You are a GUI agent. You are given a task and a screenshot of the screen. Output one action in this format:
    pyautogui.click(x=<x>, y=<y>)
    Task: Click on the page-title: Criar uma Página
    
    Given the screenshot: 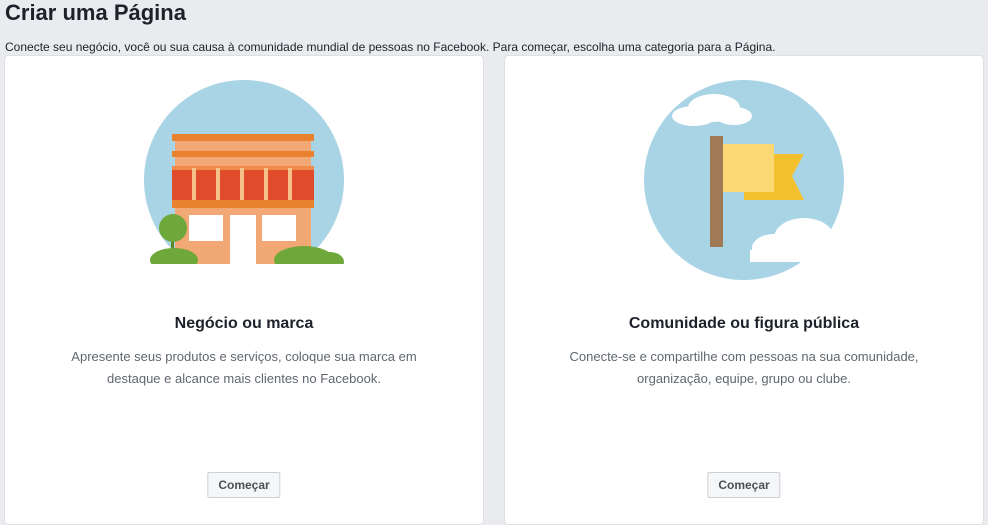 What is the action you would take?
    pyautogui.click(x=95, y=12)
    